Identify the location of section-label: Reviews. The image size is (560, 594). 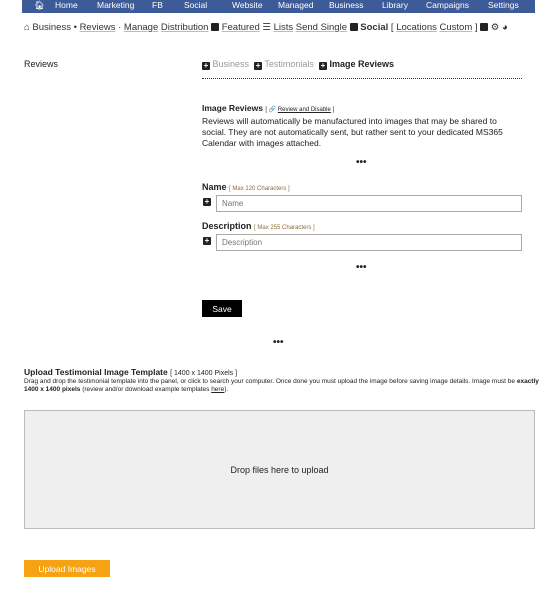
(41, 64).